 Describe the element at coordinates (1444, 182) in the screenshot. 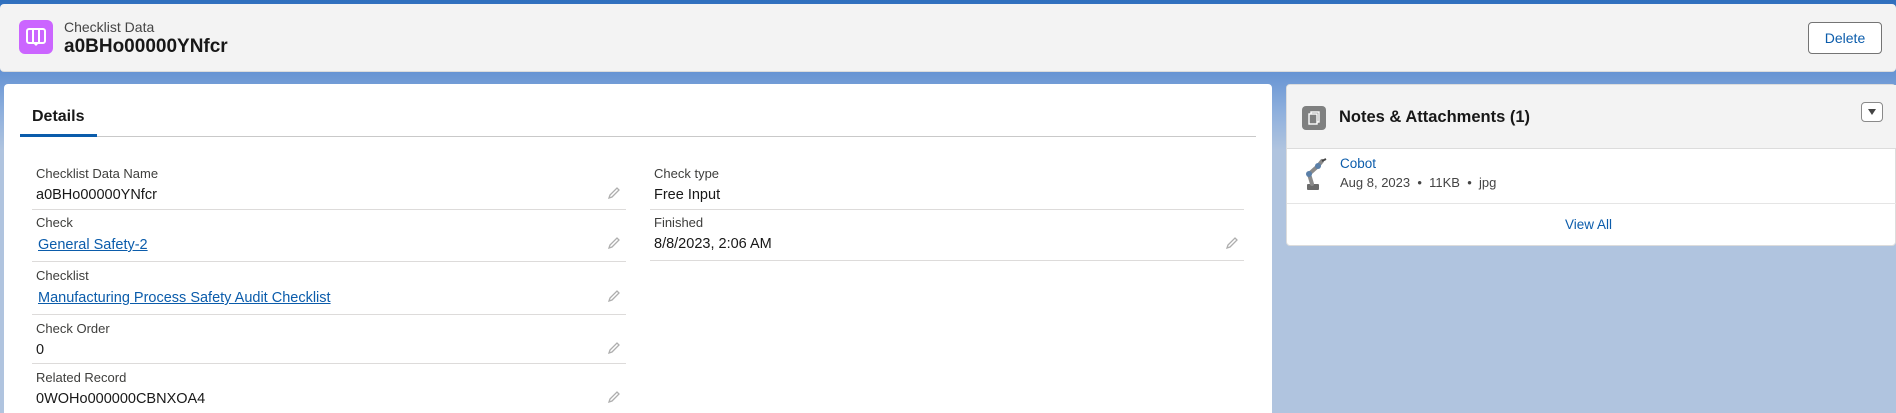

I see `attachment-size: 11KB` at that location.